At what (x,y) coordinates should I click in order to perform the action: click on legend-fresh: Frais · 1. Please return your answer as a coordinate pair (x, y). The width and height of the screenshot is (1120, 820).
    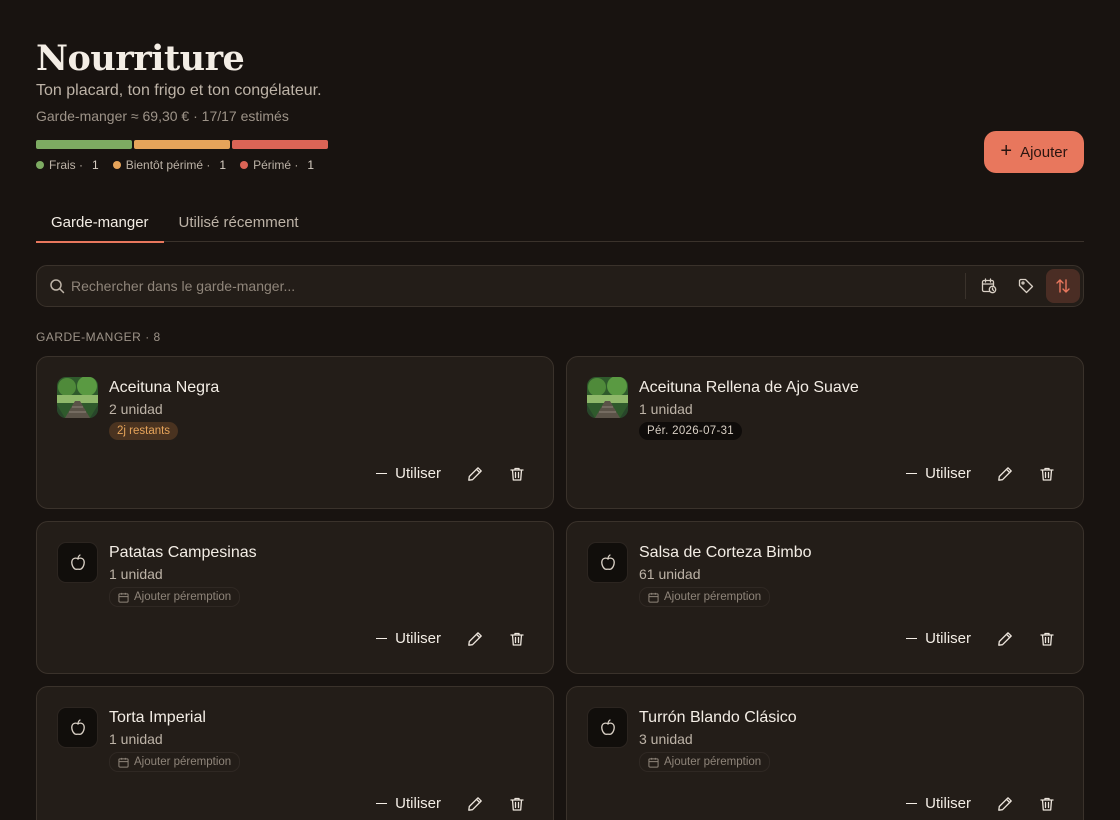
    Looking at the image, I should click on (67, 165).